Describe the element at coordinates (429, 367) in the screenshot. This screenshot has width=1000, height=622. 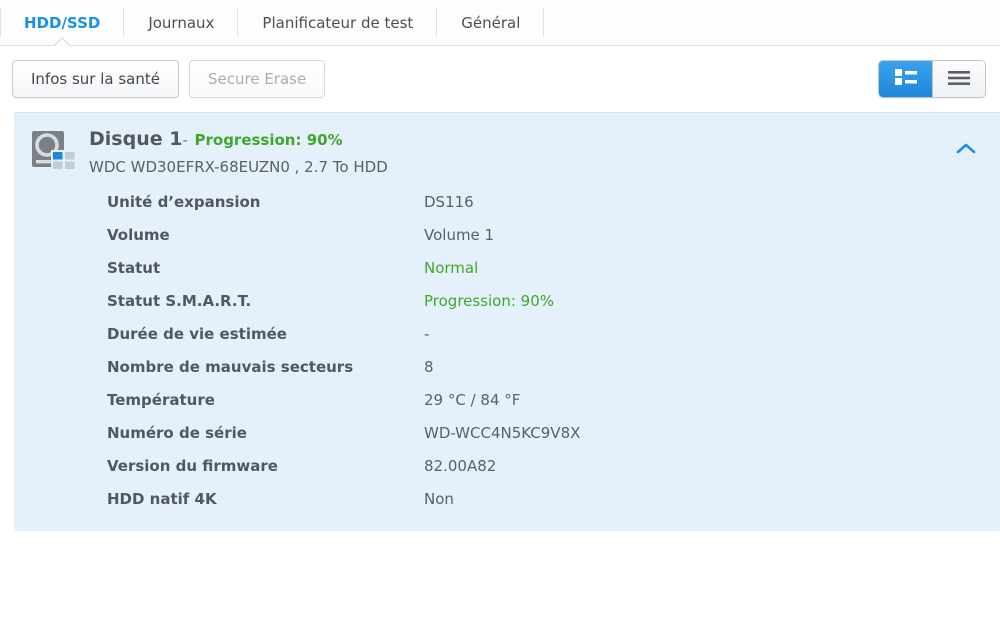
I see `row-value: 8` at that location.